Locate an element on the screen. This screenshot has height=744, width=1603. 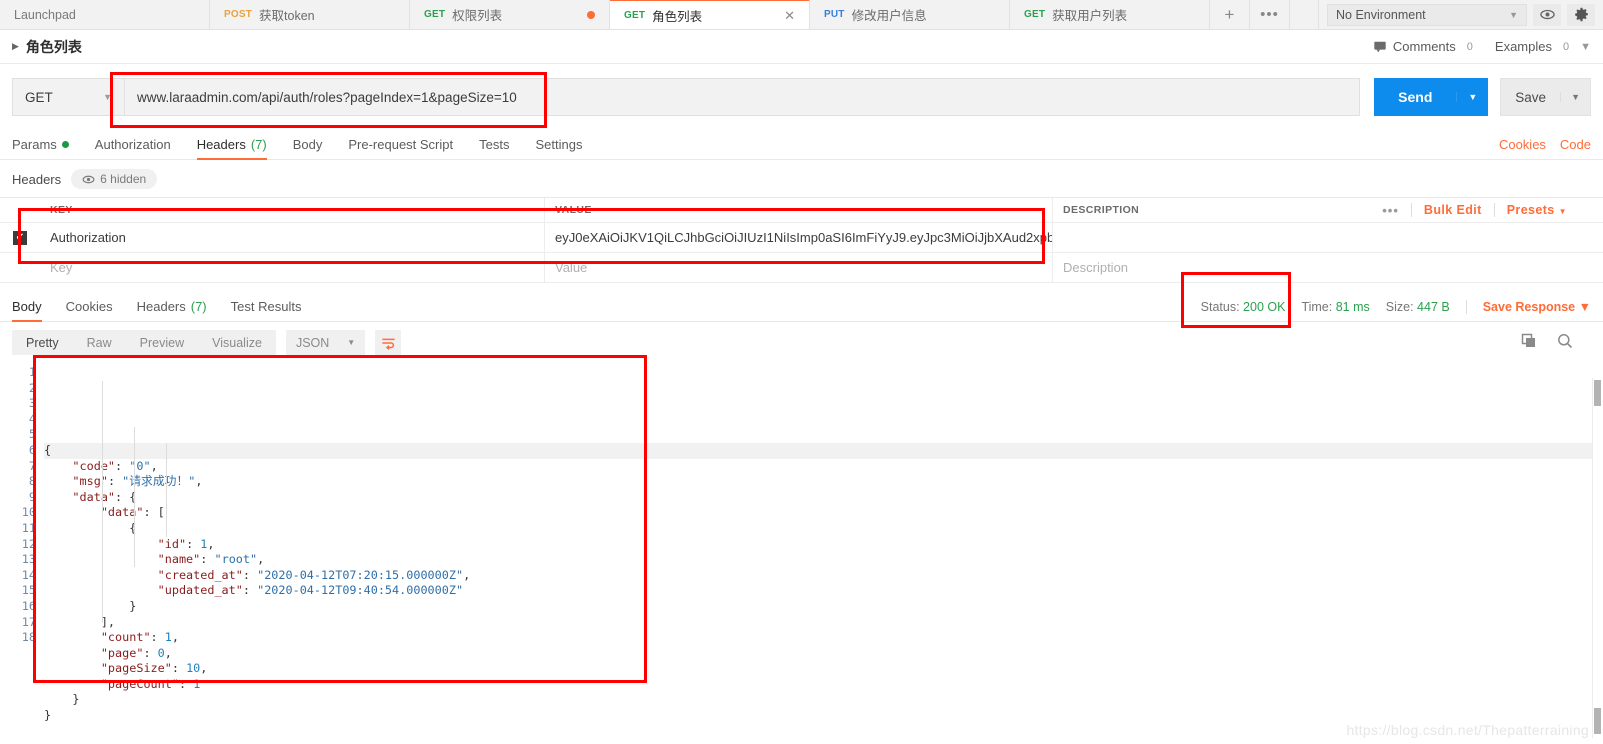
settings-button is located at coordinates (1581, 14).